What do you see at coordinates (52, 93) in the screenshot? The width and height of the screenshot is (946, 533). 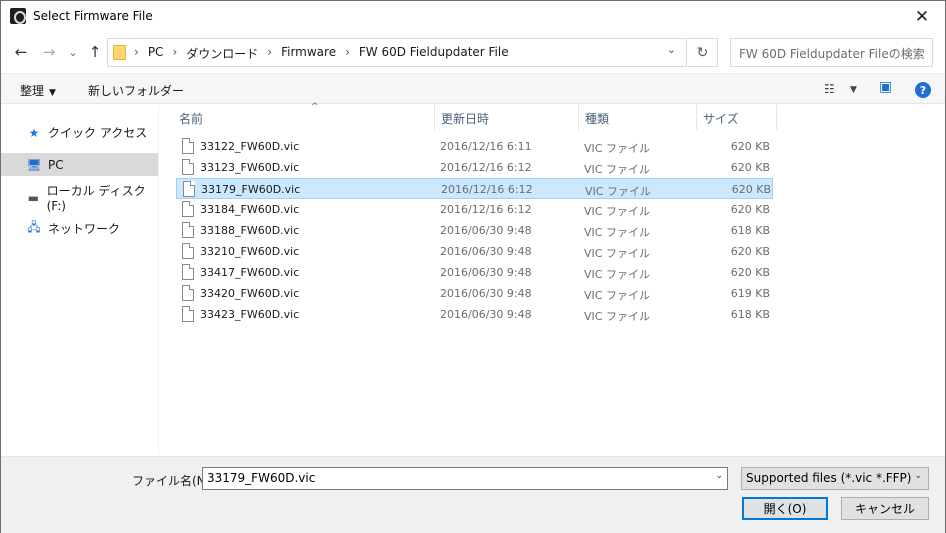 I see `organize-dropdown-icon: ▼` at bounding box center [52, 93].